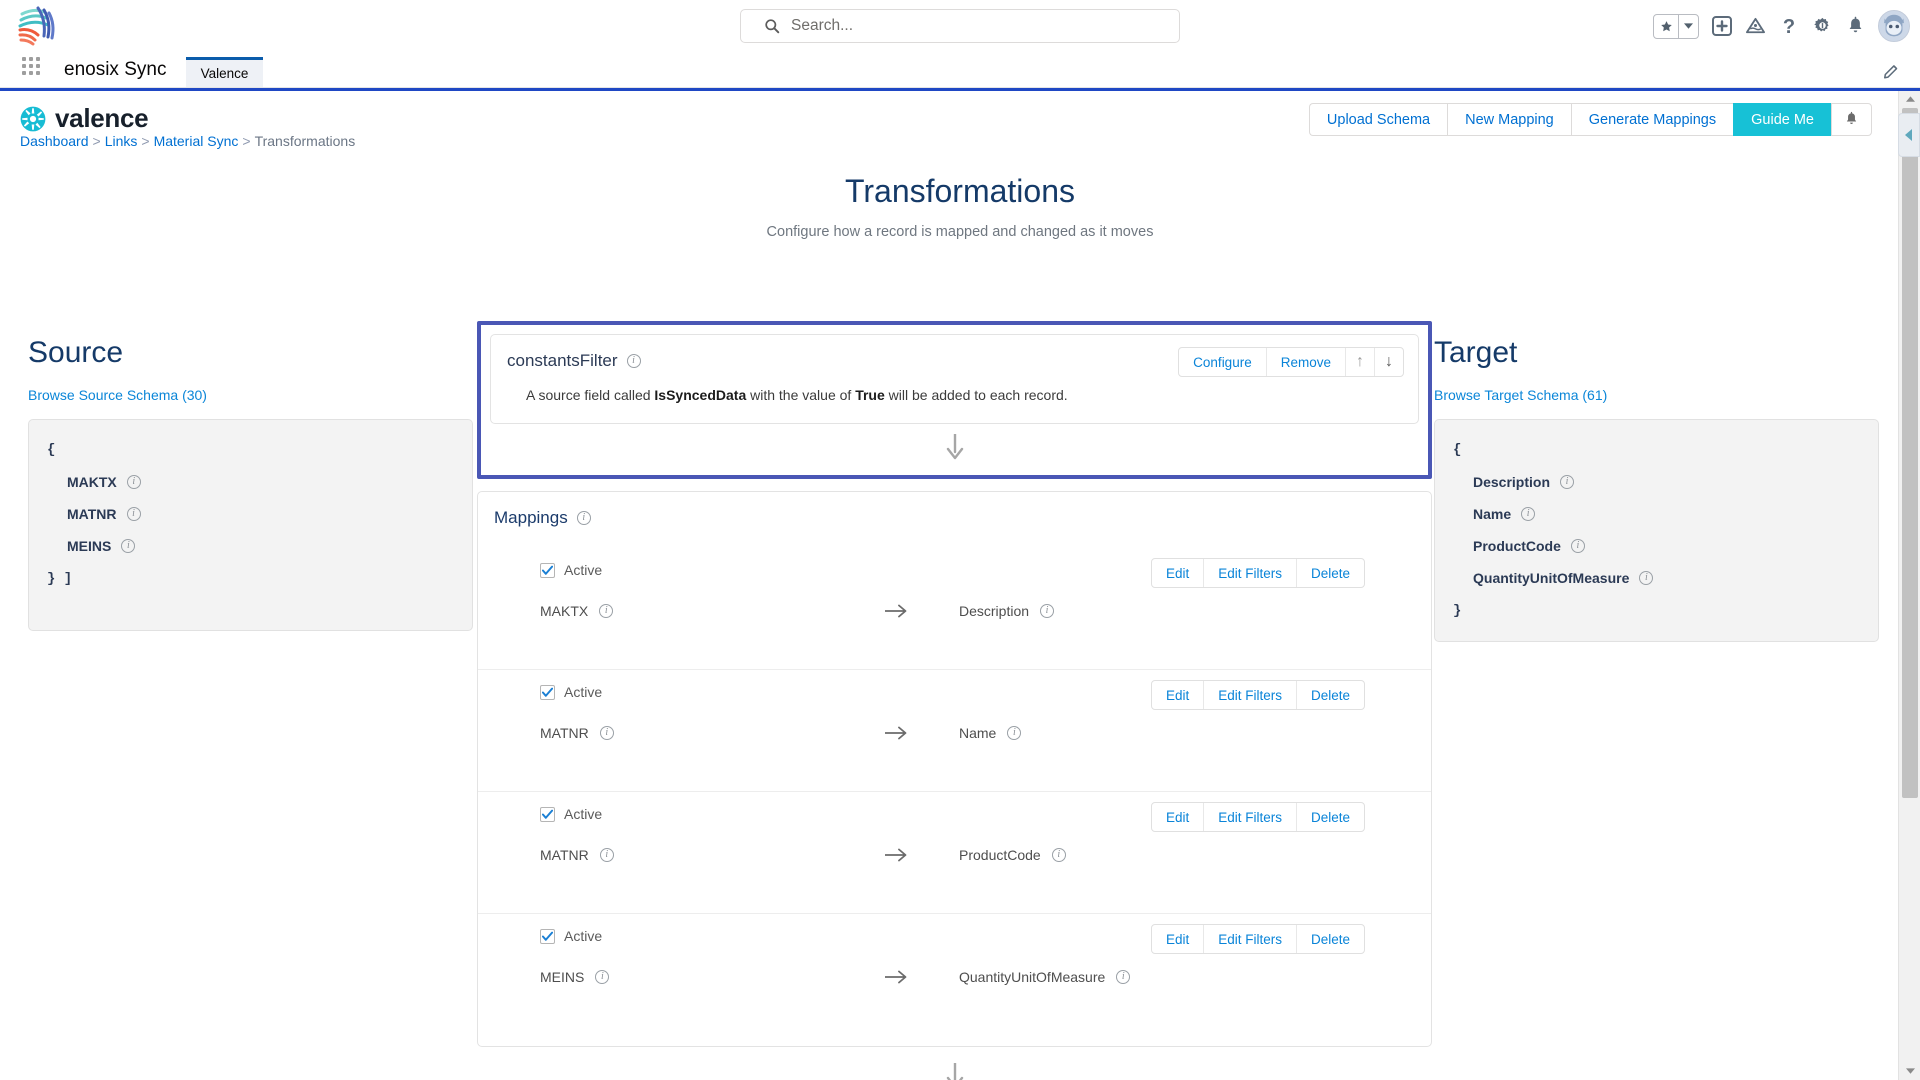 Image resolution: width=1920 pixels, height=1080 pixels. What do you see at coordinates (1520, 395) in the screenshot?
I see `browse-target-schema-link: Browse Target Schema (61)` at bounding box center [1520, 395].